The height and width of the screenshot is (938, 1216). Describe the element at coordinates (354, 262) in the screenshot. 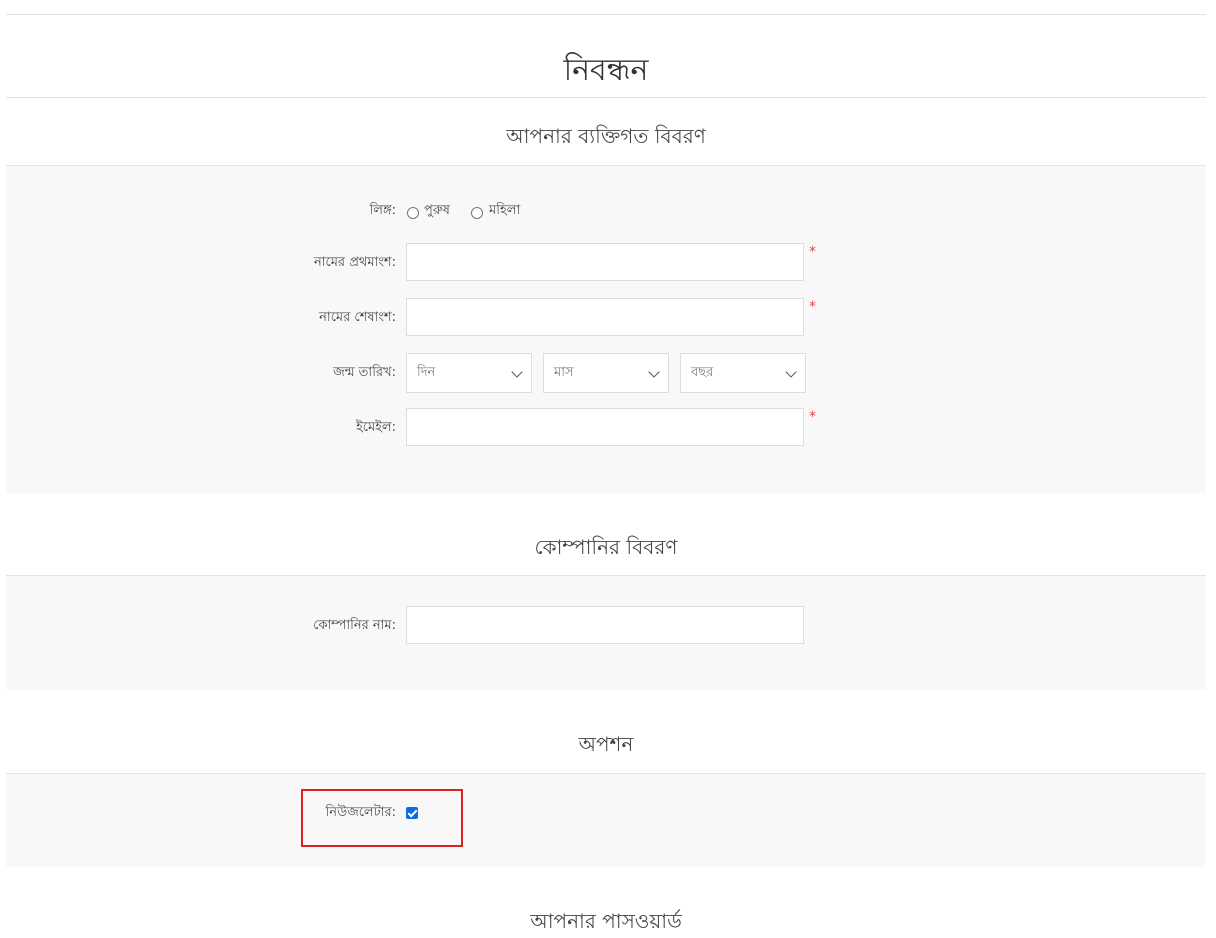

I see `first-name-label: নামের প্রথমাংশ:` at that location.